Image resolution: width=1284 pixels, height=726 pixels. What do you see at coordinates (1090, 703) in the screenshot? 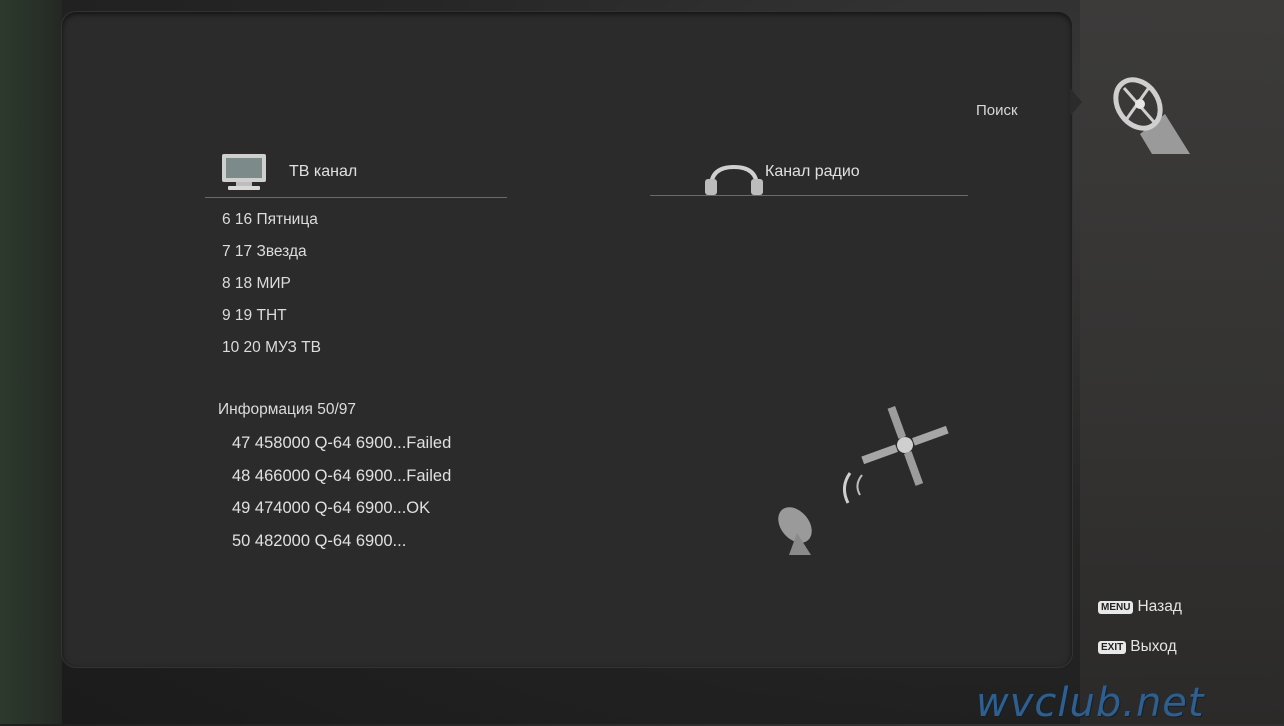
I see `watermark: wvclub.net` at bounding box center [1090, 703].